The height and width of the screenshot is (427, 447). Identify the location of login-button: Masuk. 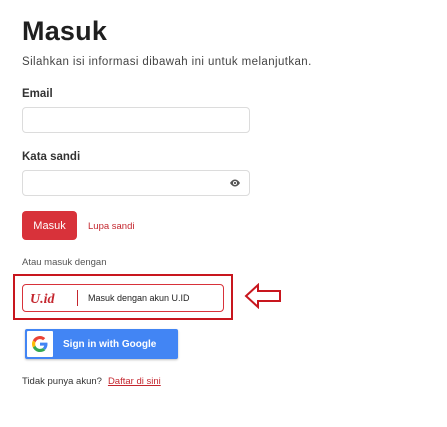
(49, 225).